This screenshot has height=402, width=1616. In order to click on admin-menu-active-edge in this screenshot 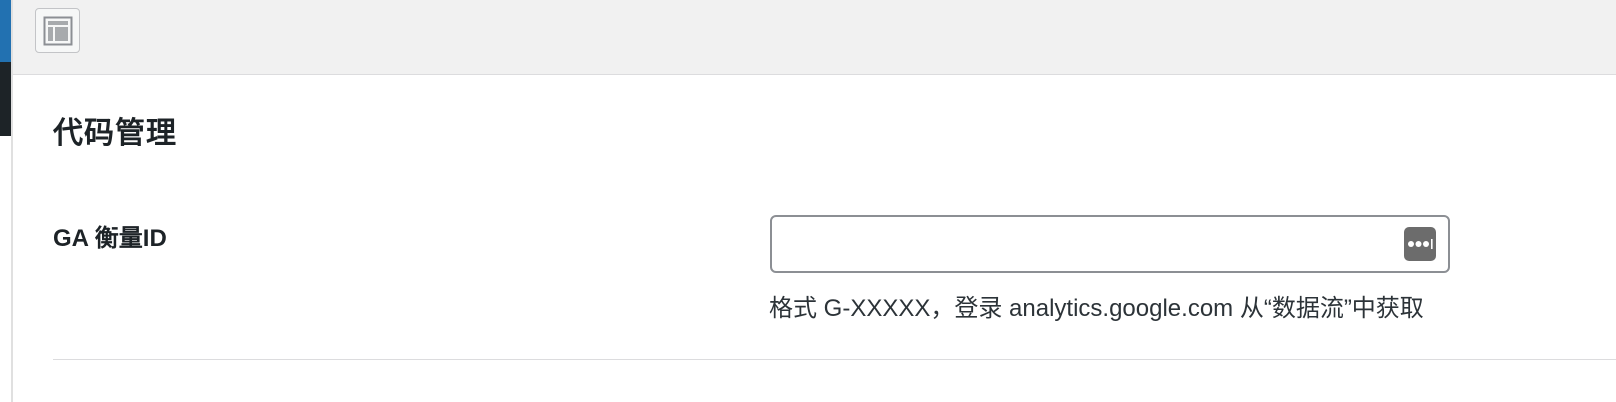, I will do `click(5, 31)`.